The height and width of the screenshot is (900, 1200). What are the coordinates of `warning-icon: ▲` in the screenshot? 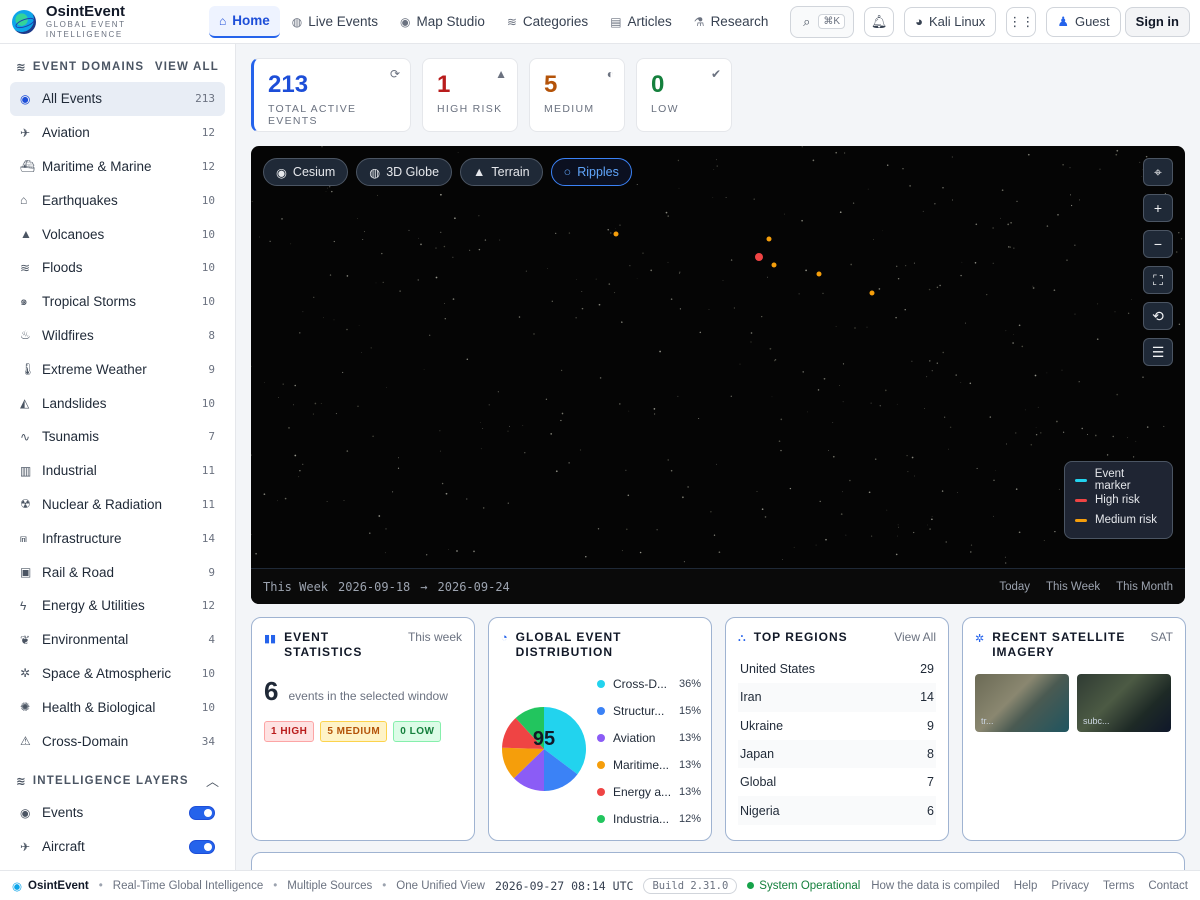 It's located at (501, 74).